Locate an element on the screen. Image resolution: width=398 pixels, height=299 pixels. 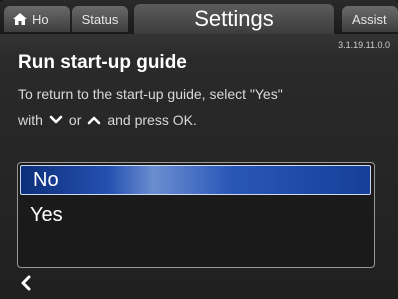
chevron-down-icon is located at coordinates (56, 119).